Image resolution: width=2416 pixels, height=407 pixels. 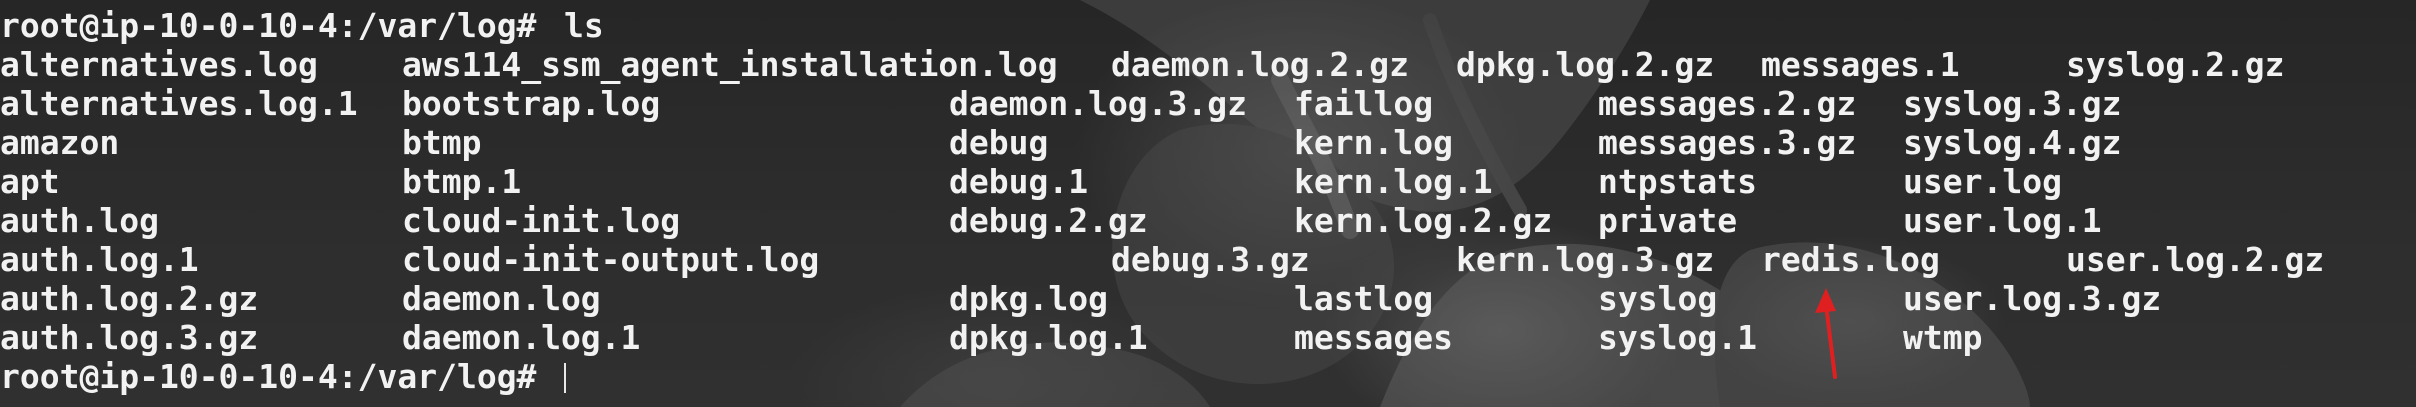 I want to click on file-entry: auth.log.3.gz, so click(x=129, y=337).